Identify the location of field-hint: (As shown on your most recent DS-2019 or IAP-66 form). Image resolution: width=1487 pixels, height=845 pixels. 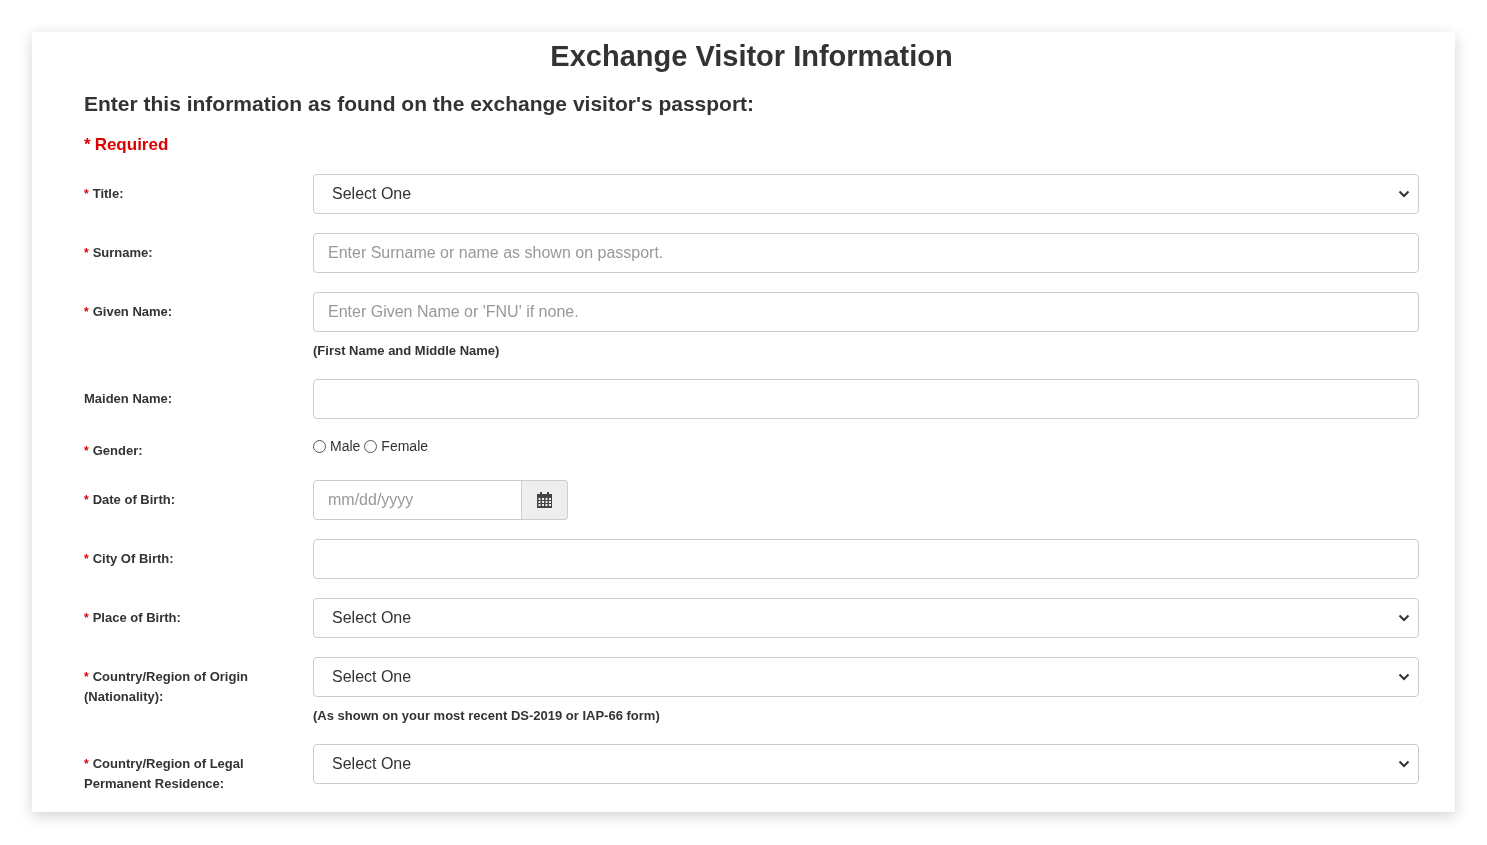
(487, 716).